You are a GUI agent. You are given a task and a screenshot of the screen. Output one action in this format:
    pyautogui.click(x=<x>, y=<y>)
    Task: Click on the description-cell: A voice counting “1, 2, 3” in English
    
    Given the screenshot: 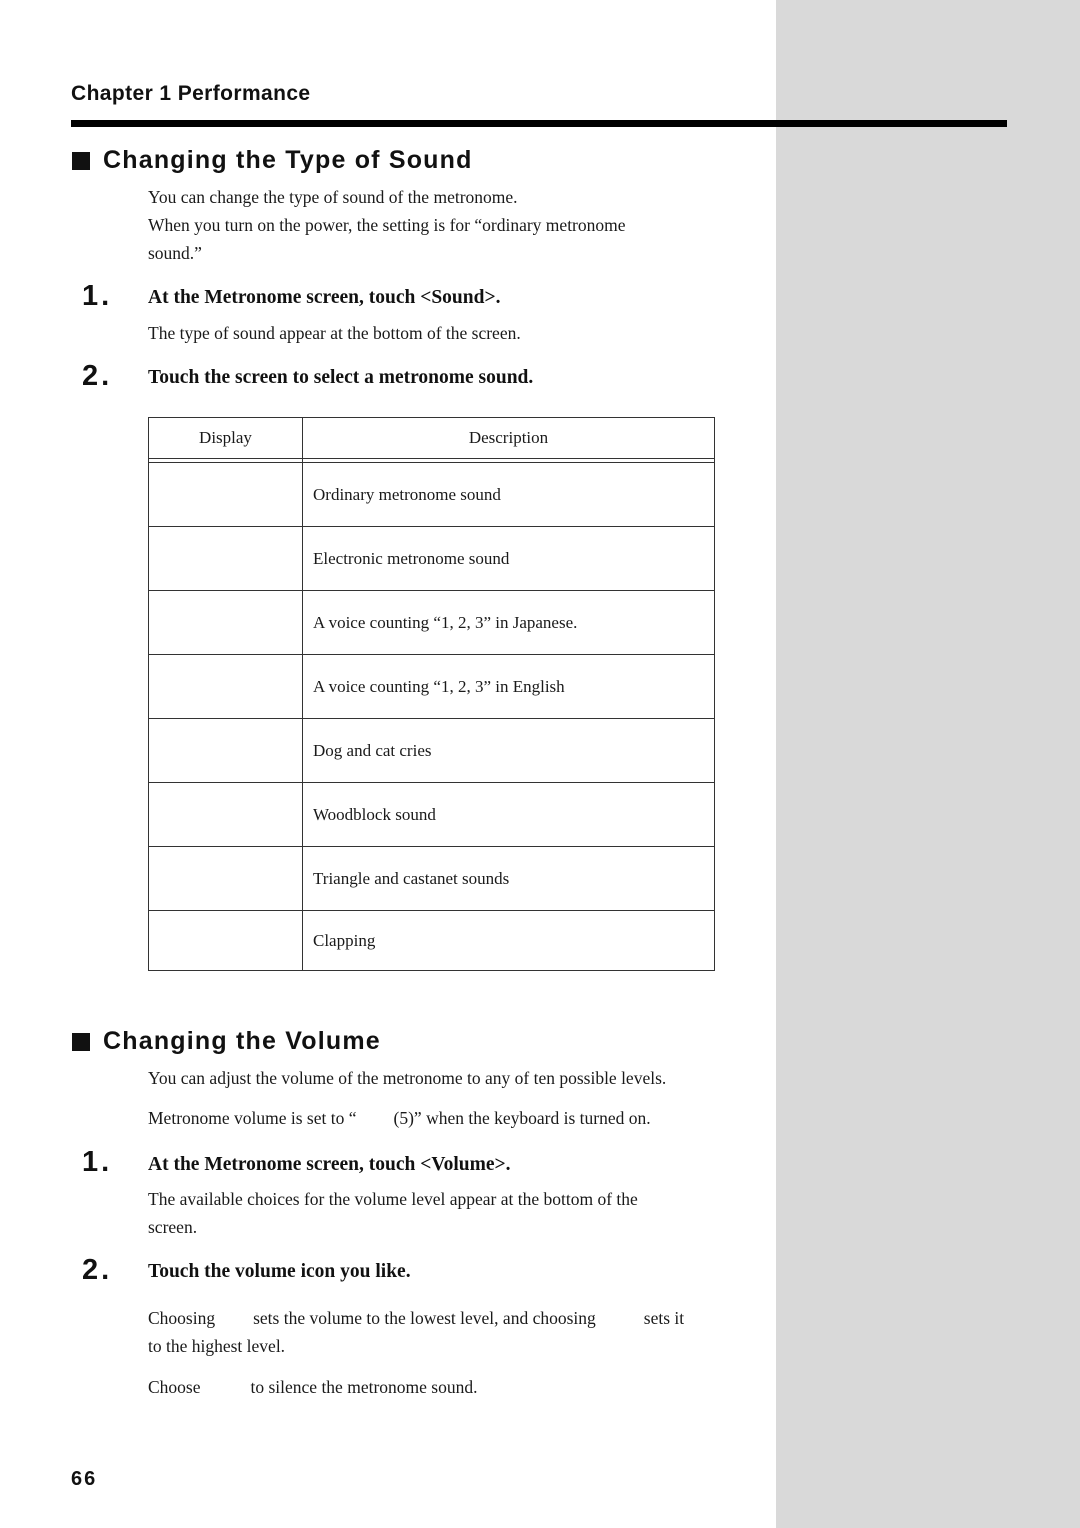 What is the action you would take?
    pyautogui.click(x=508, y=686)
    